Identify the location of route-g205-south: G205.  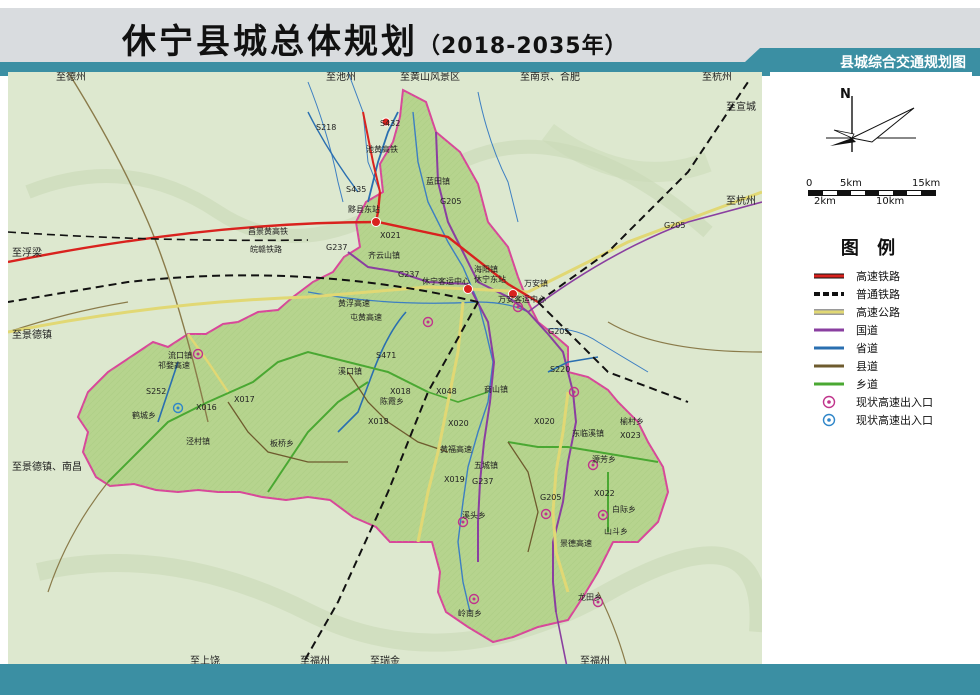
(550, 497).